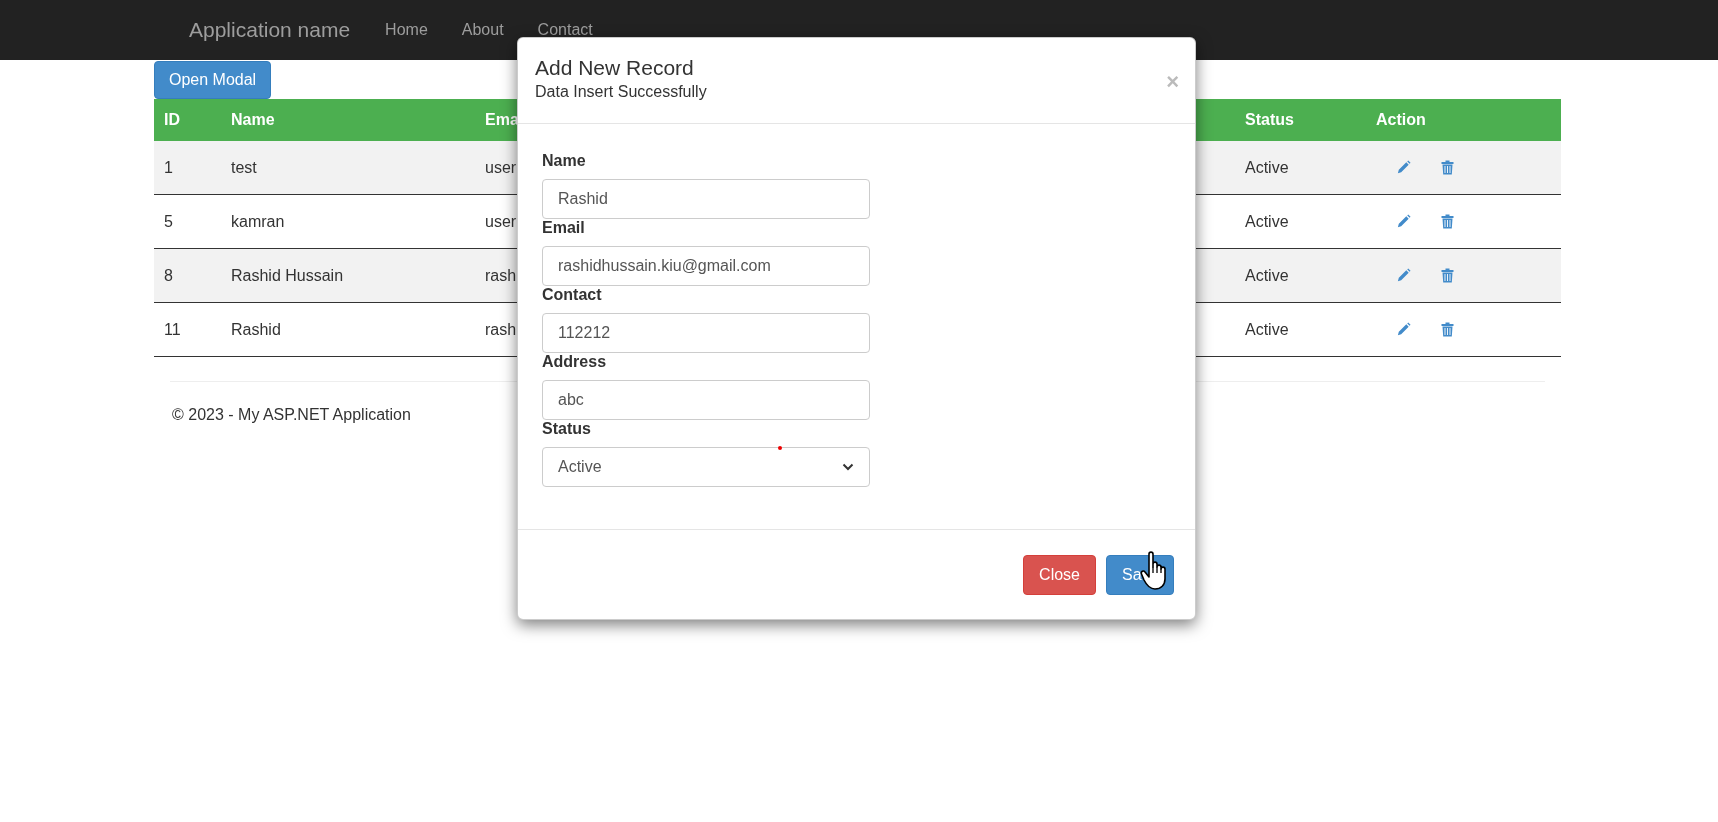 This screenshot has height=822, width=1718. What do you see at coordinates (187, 330) in the screenshot?
I see `table-cell: 11` at bounding box center [187, 330].